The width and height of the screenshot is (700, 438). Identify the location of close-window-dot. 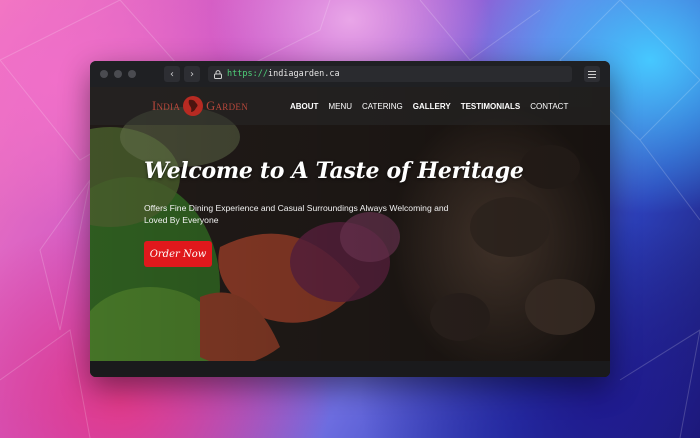
(104, 74).